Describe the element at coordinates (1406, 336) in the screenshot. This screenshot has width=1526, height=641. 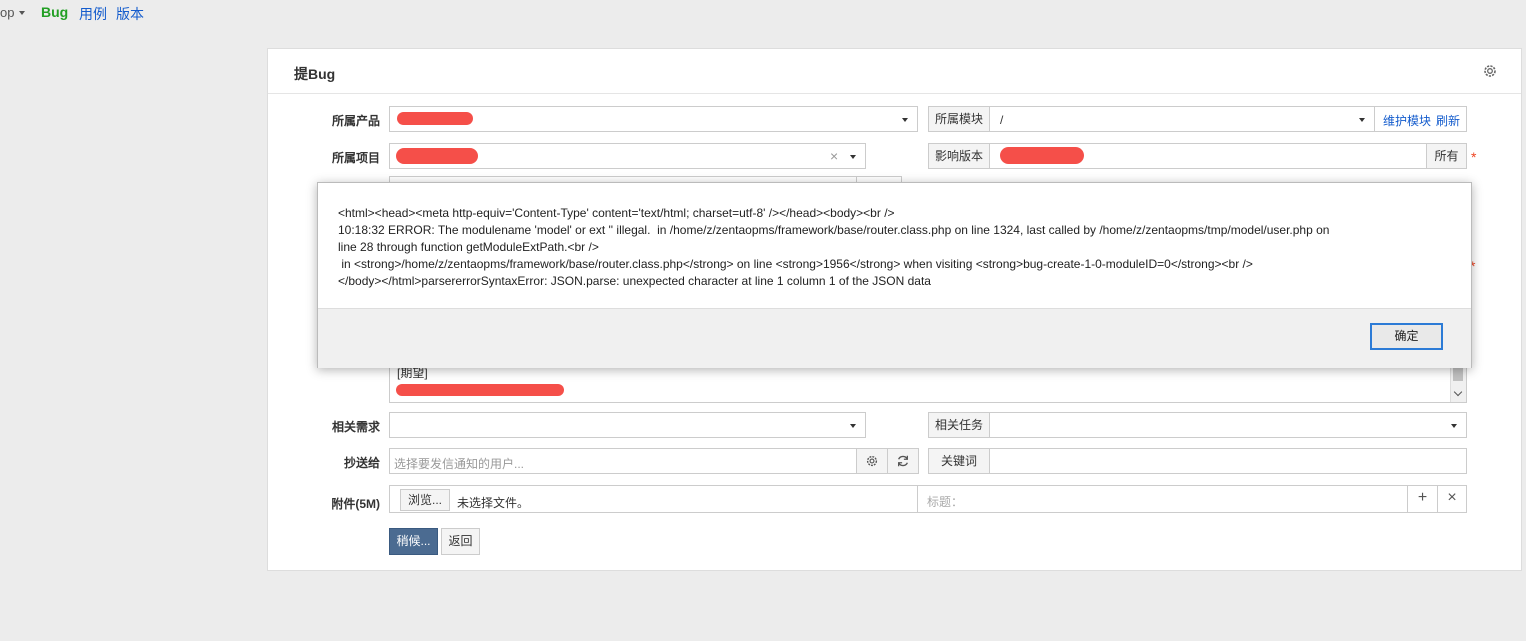
I see `ok-button: 确定` at that location.